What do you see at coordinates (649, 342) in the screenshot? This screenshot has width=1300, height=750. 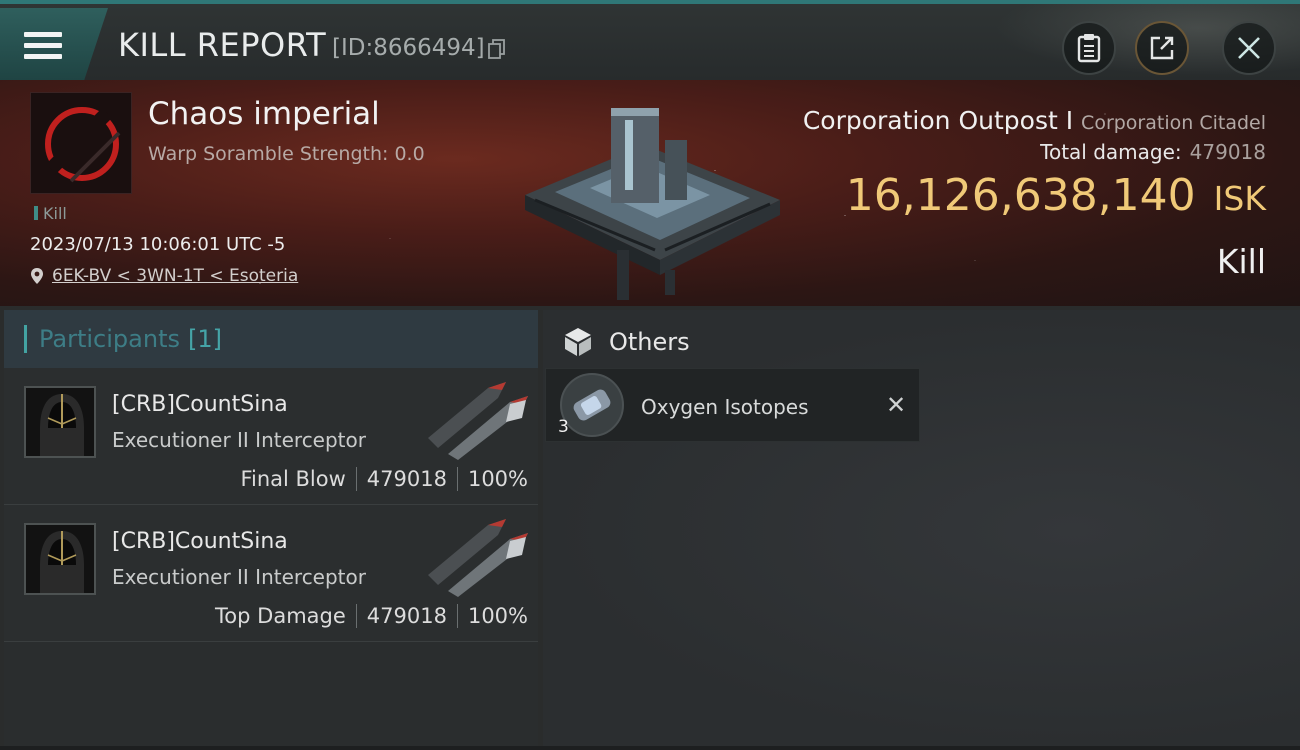 I see `others-title: Others` at bounding box center [649, 342].